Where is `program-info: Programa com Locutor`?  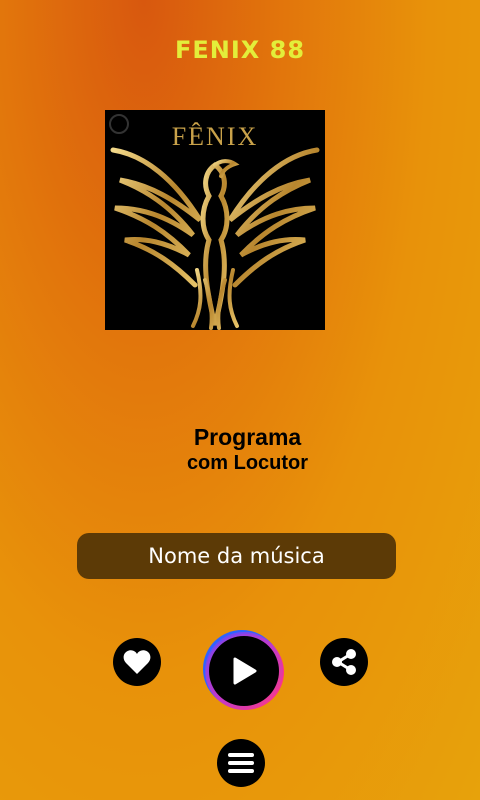 program-info: Programa com Locutor is located at coordinates (240, 450).